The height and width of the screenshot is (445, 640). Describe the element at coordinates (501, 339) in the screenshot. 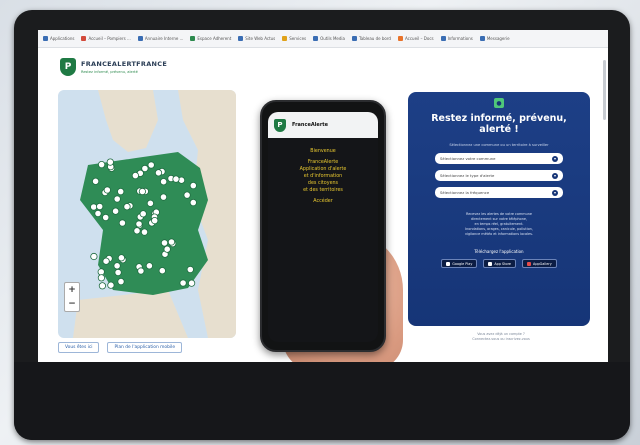

I see `login-link: Connectez-vous ou inscrivez-vous` at that location.